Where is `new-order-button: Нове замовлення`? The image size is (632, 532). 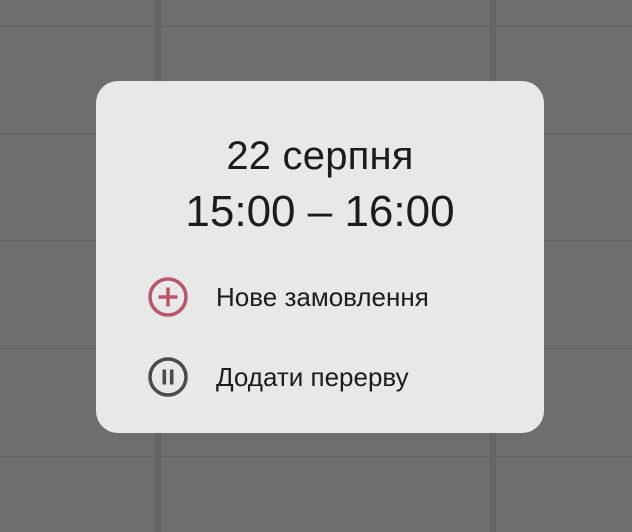
new-order-button: Нове замовлення is located at coordinates (320, 297).